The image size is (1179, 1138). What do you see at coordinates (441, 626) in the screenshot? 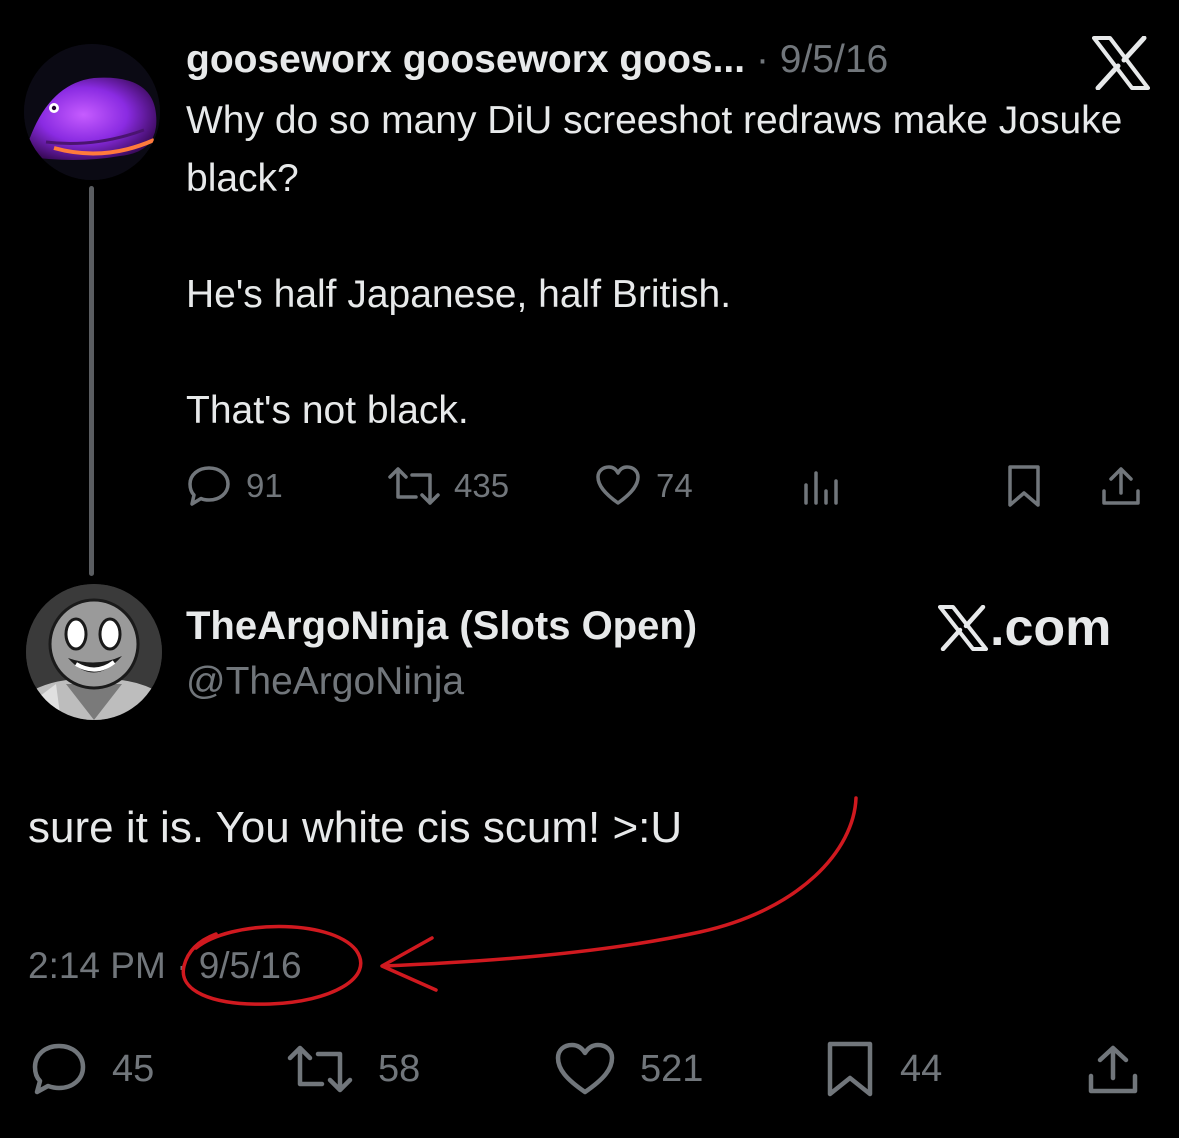
I see `reply-display-name: TheArgoNinja (Slots Open)` at bounding box center [441, 626].